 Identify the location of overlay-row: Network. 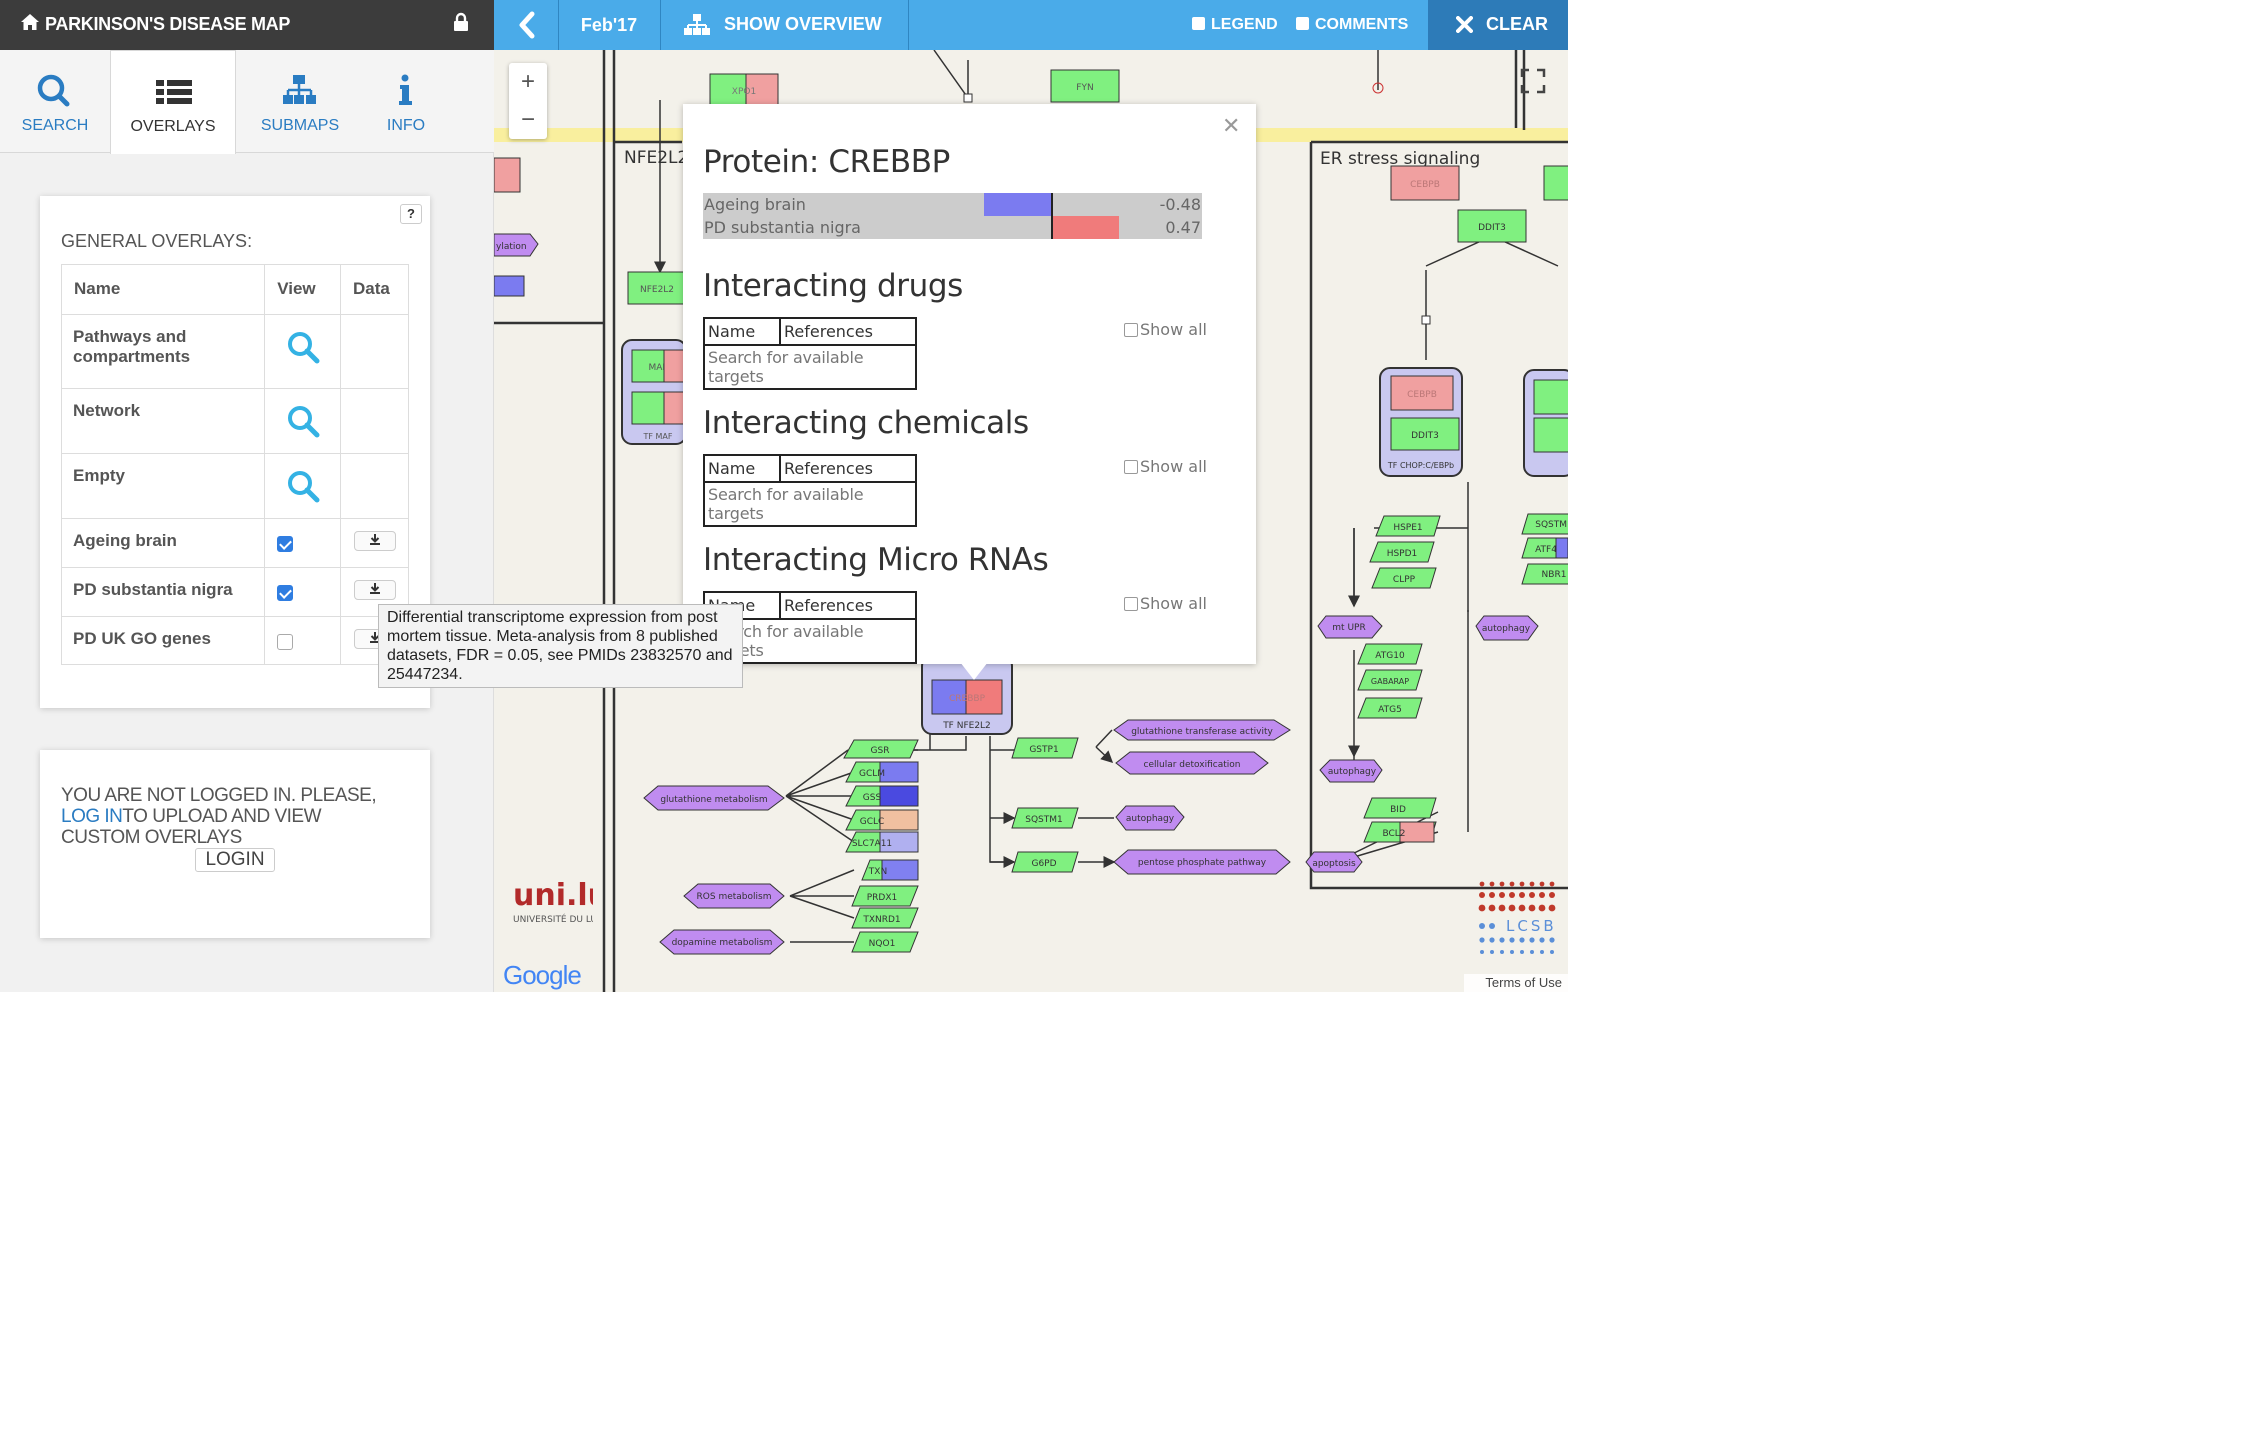
(234, 421).